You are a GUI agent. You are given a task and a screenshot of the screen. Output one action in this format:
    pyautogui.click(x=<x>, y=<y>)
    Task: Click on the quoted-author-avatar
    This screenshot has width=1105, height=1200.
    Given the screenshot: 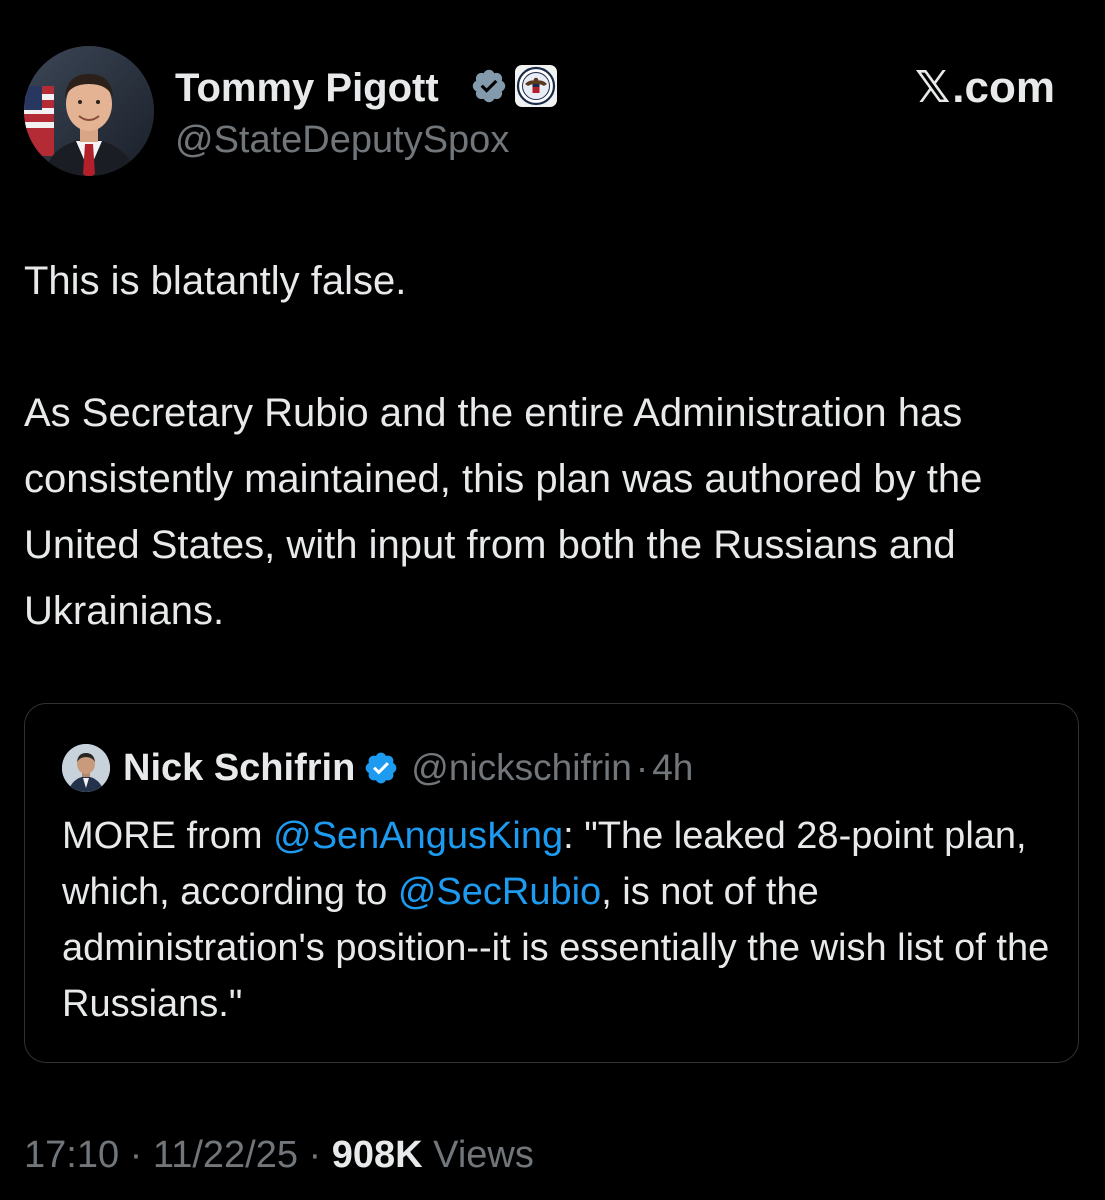 What is the action you would take?
    pyautogui.click(x=86, y=768)
    